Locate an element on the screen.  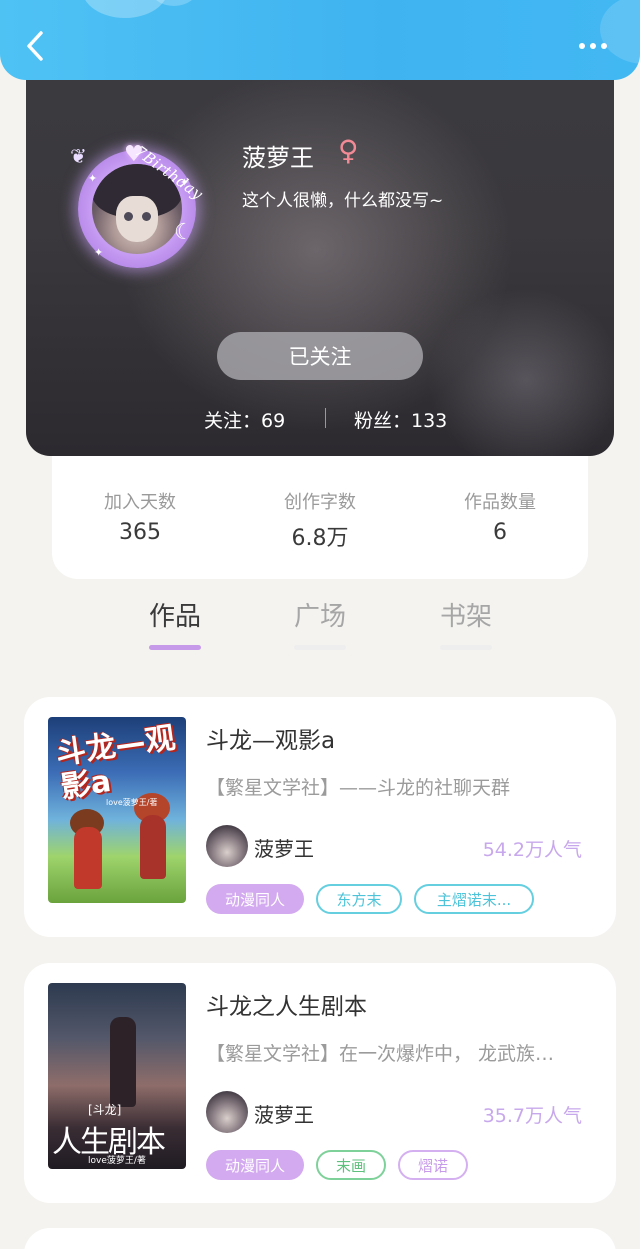
chevron-left-icon is located at coordinates (35, 46).